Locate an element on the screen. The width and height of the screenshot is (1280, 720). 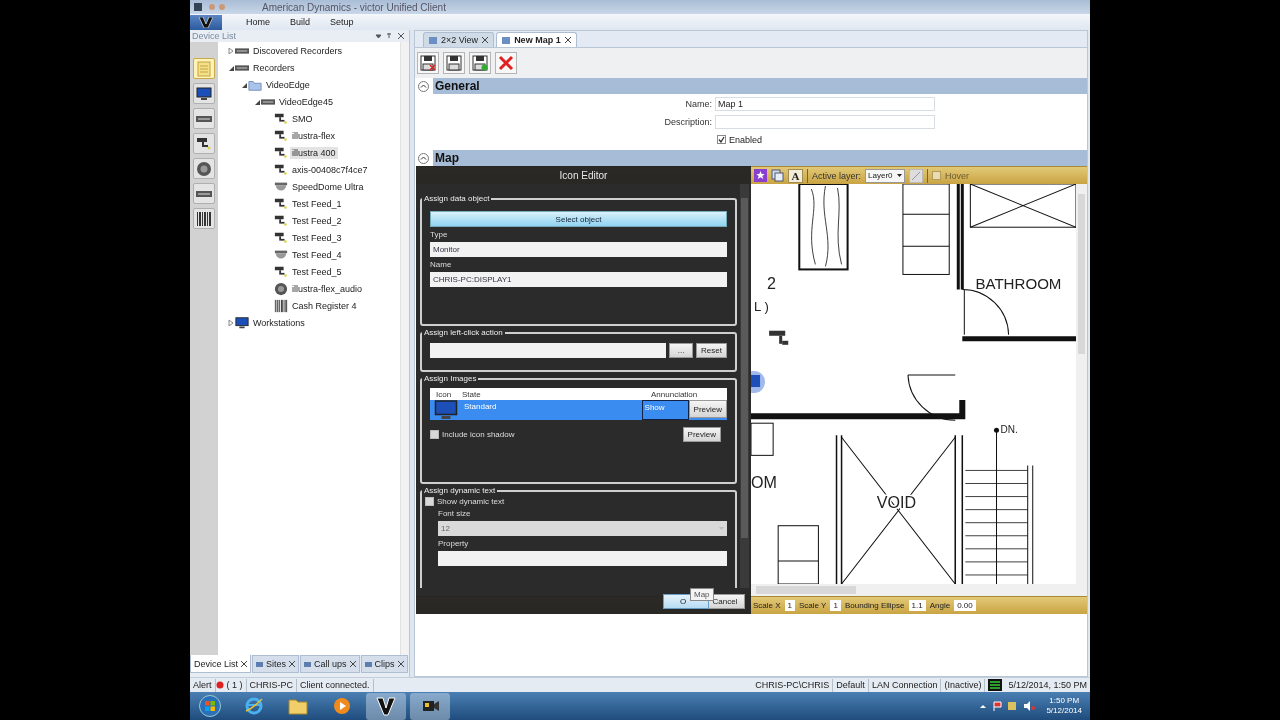
layer-select: Layer0 is located at coordinates (885, 175).